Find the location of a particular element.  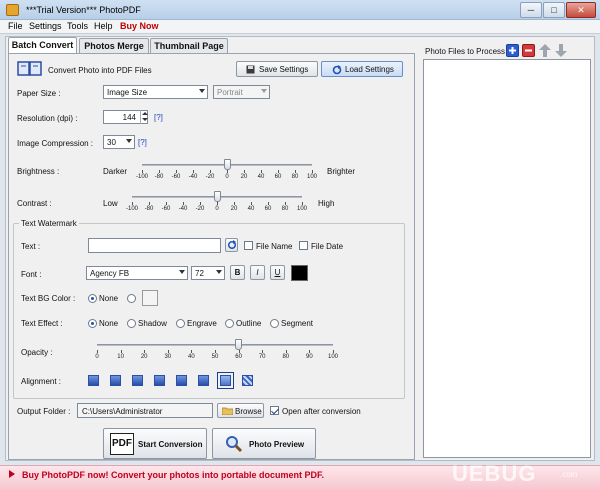

compression-select: 30 is located at coordinates (119, 142).